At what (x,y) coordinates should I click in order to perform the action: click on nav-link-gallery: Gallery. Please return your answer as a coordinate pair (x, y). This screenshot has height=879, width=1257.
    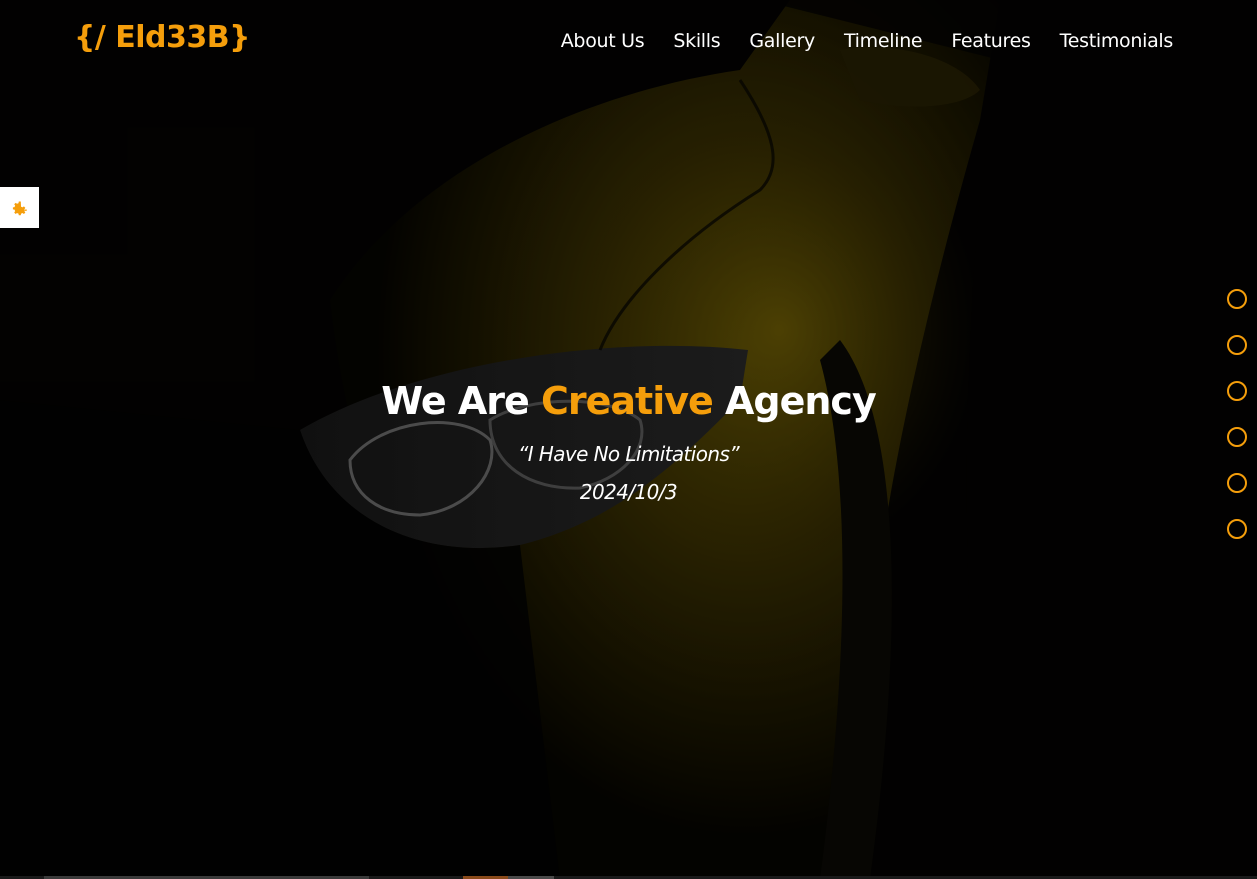
    Looking at the image, I should click on (782, 41).